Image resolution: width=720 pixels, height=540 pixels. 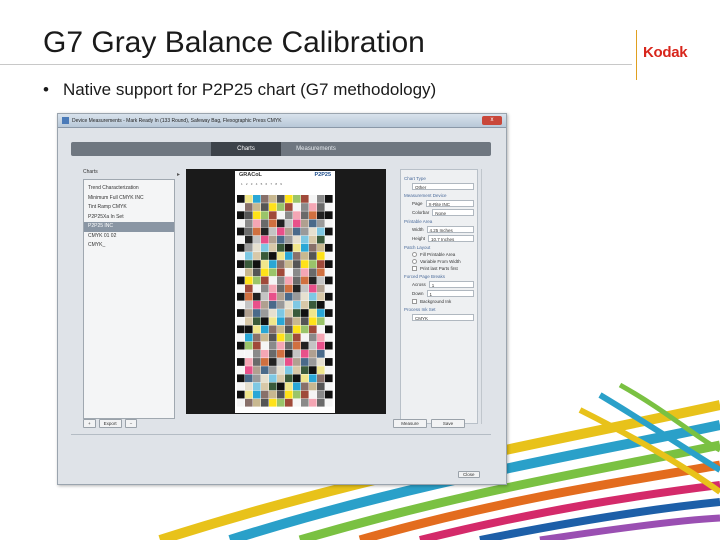 What do you see at coordinates (449, 203) in the screenshot?
I see `page-select: X-Rite INC` at bounding box center [449, 203].